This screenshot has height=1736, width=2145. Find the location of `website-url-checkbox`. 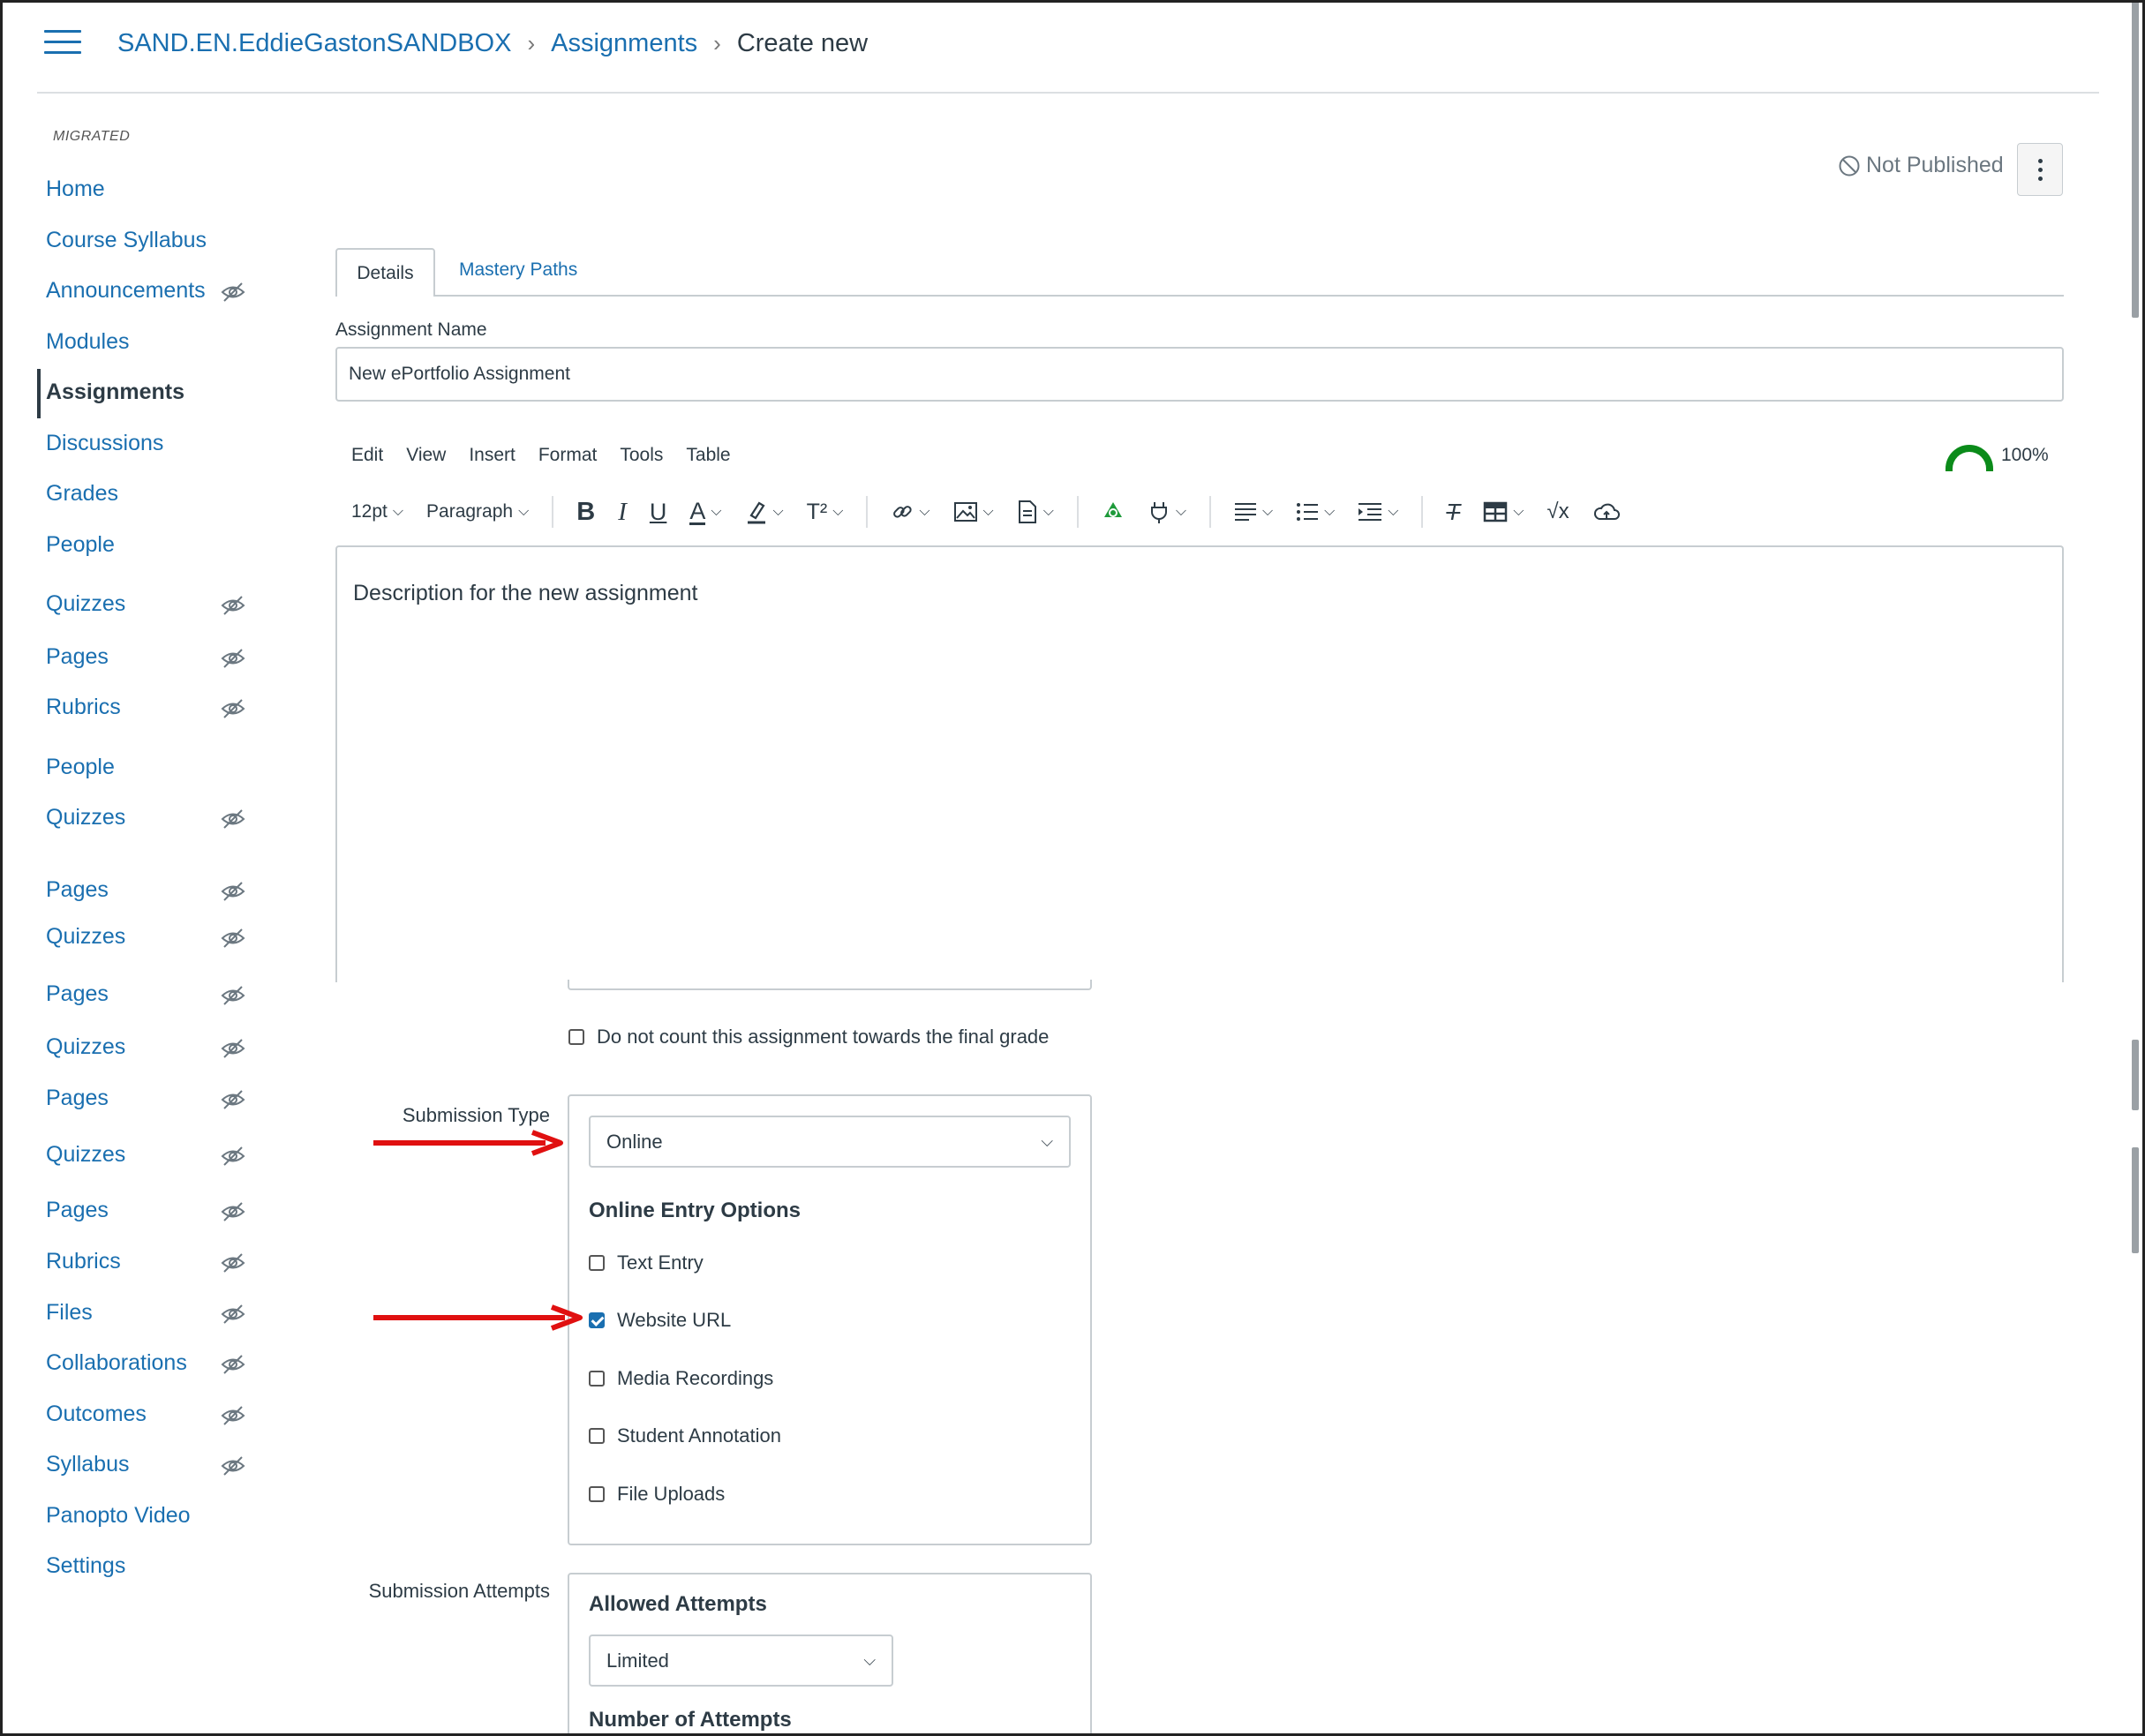

website-url-checkbox is located at coordinates (597, 1320).